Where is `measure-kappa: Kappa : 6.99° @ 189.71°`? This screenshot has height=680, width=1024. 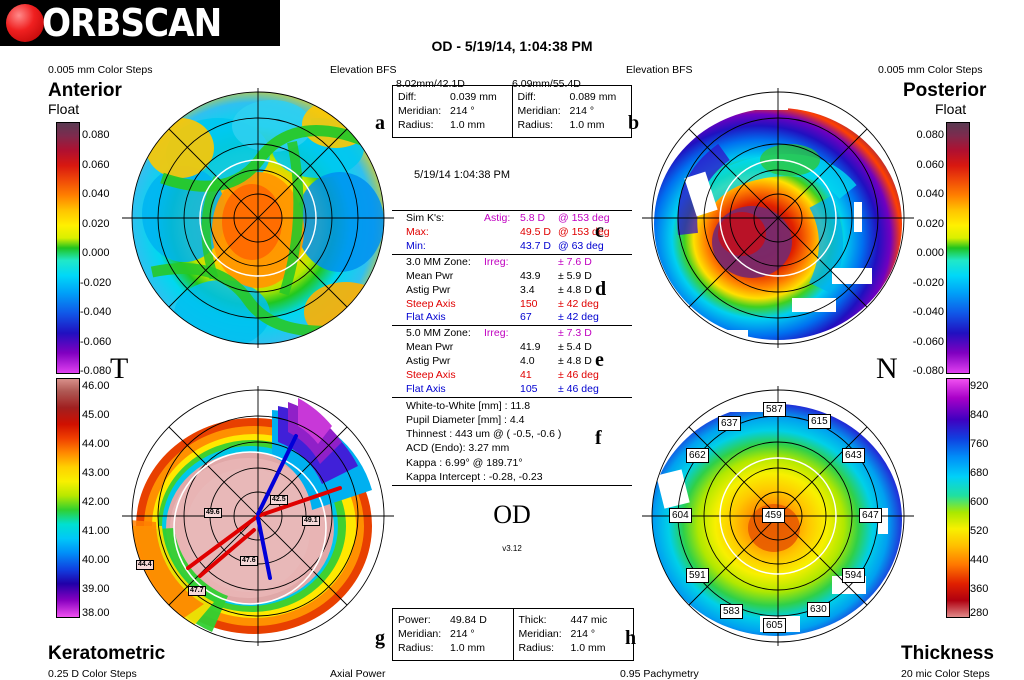
measure-kappa: Kappa : 6.99° @ 189.71° is located at coordinates (464, 462).